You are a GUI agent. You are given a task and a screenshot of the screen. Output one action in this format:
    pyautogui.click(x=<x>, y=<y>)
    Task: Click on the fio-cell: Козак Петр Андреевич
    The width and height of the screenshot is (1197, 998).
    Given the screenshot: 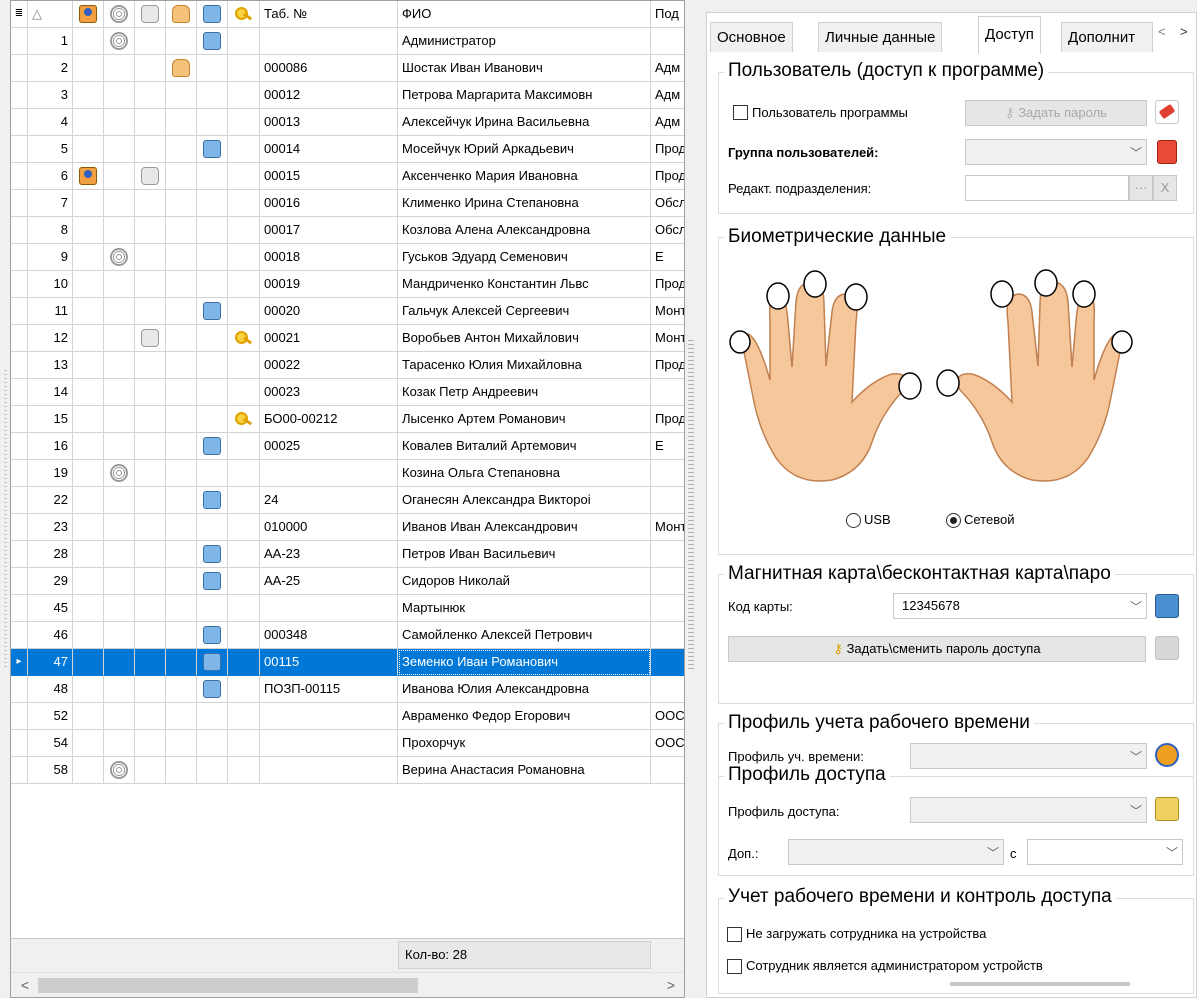 What is the action you would take?
    pyautogui.click(x=524, y=392)
    